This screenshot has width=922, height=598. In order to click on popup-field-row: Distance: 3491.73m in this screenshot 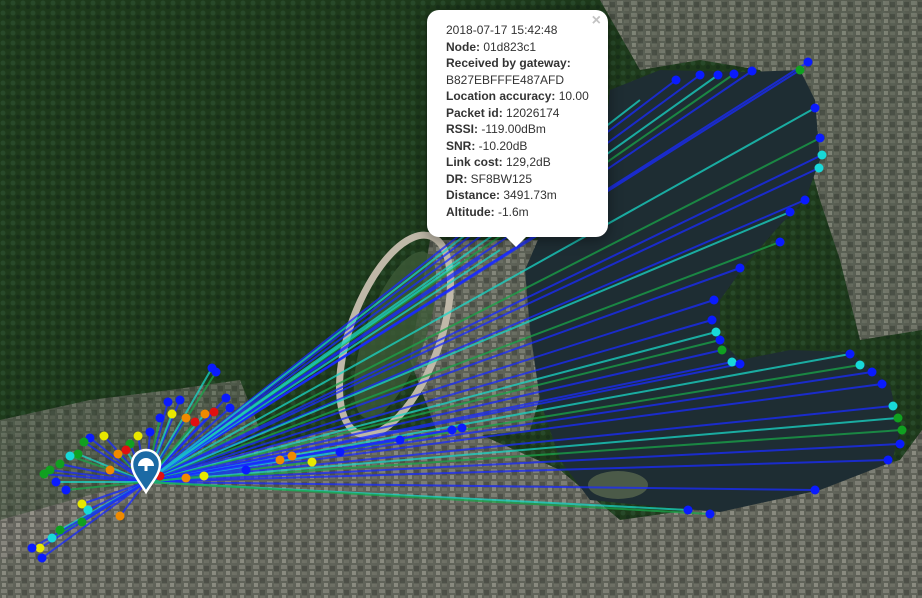, I will do `click(522, 195)`.